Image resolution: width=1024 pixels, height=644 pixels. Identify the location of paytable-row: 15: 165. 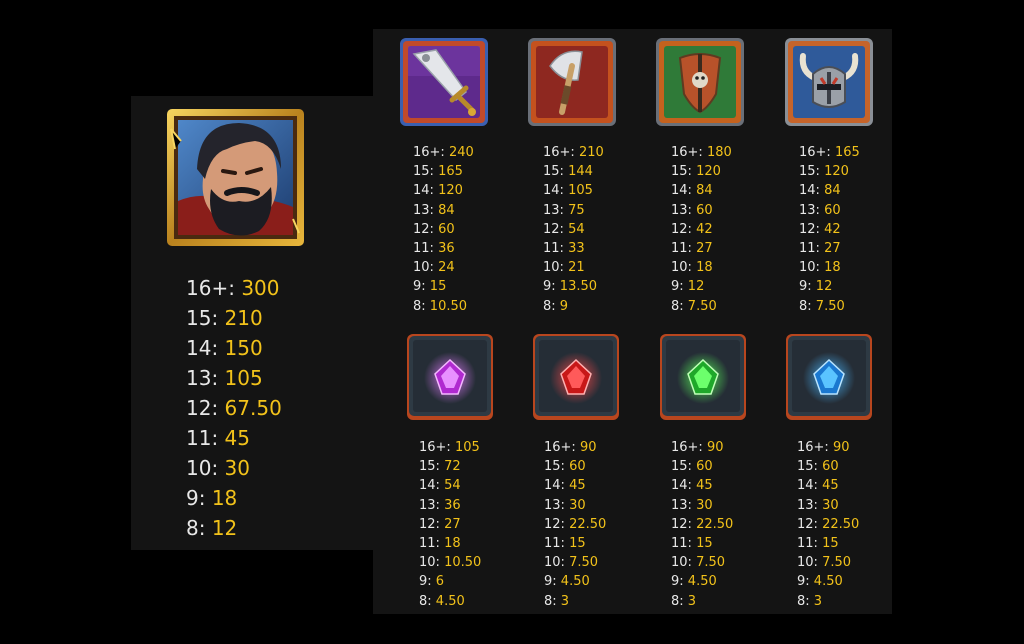
(438, 172).